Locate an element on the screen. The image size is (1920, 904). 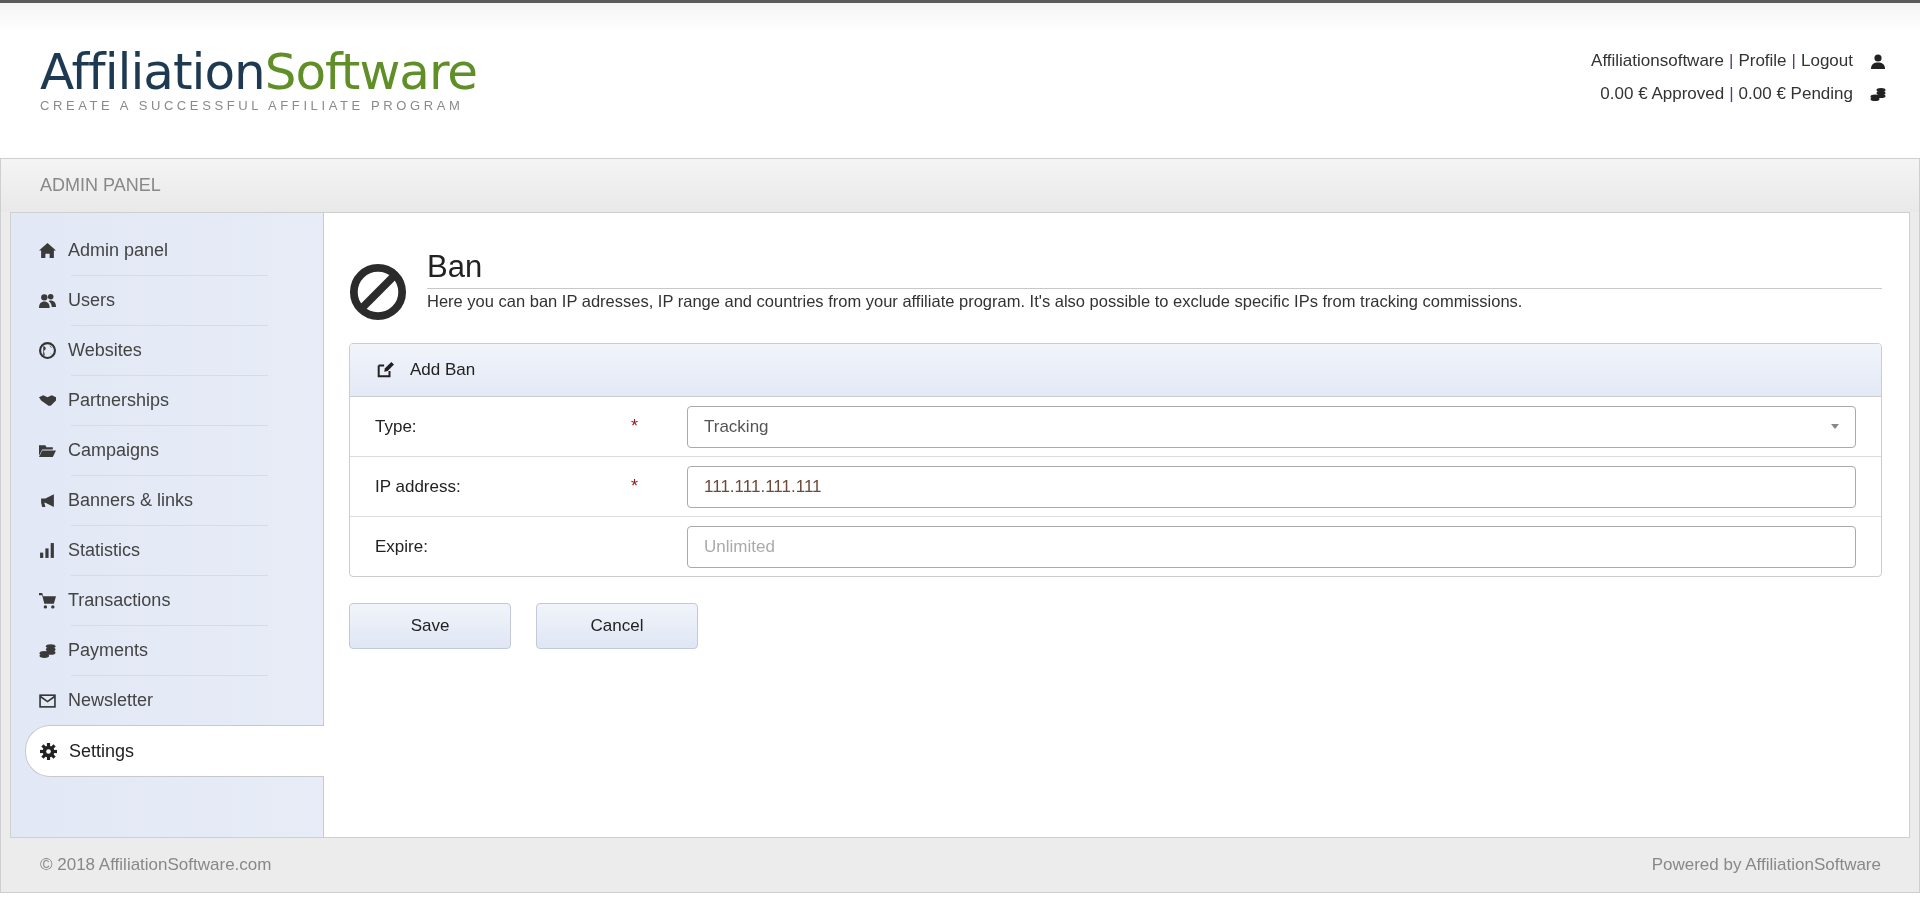
page-title: Ban is located at coordinates (1154, 269).